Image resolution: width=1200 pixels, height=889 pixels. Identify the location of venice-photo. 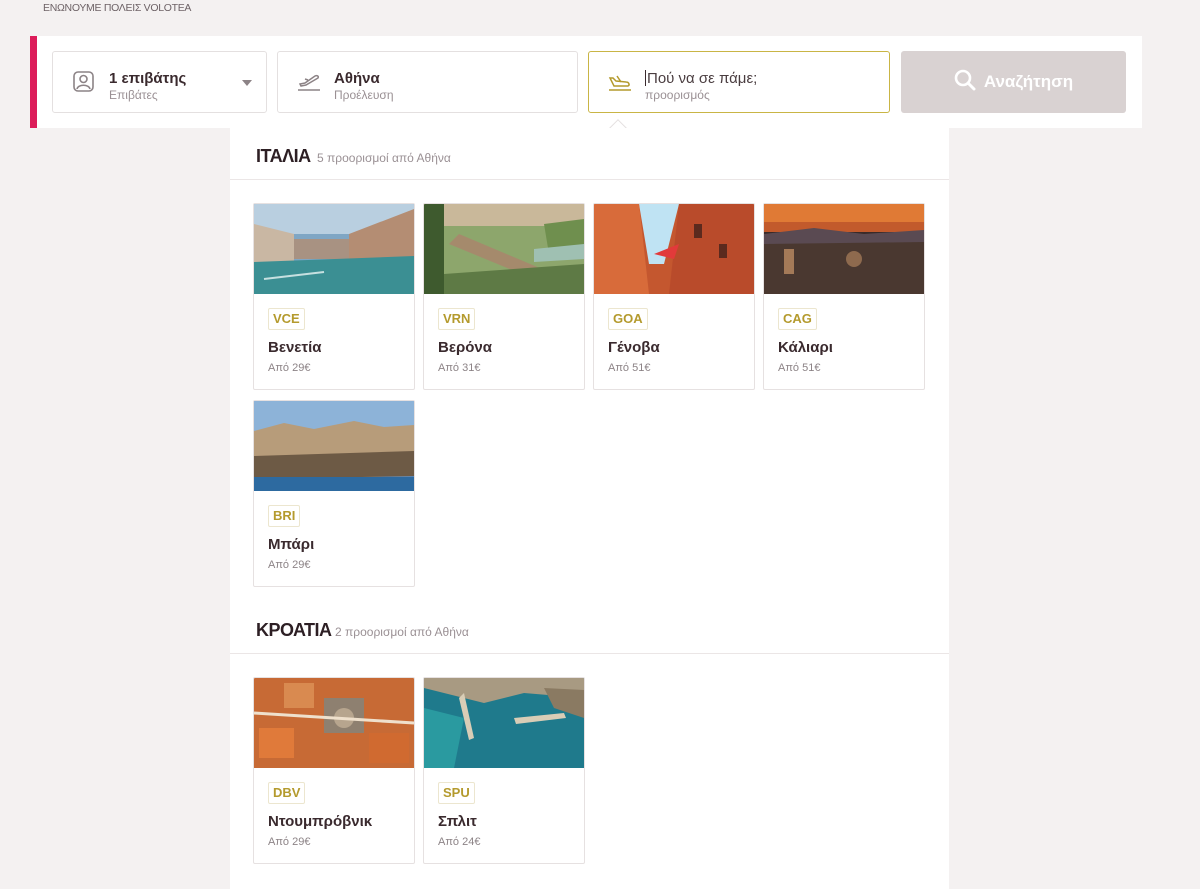
(334, 249).